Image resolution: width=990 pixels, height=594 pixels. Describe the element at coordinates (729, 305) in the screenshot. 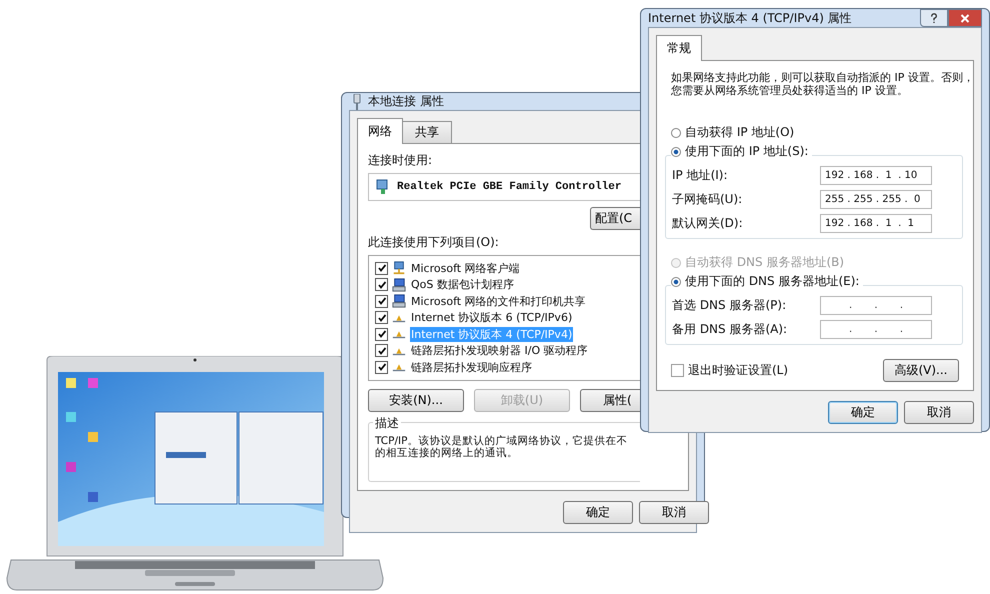

I see `field-label: 首选 DNS 服务器(P):` at that location.